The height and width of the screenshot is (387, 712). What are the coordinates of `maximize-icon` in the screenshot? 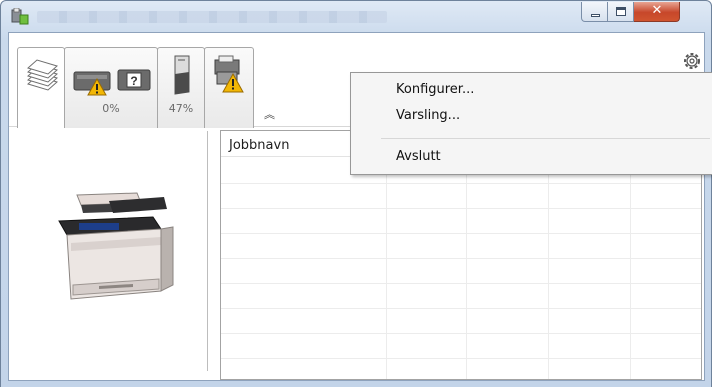 It's located at (621, 11).